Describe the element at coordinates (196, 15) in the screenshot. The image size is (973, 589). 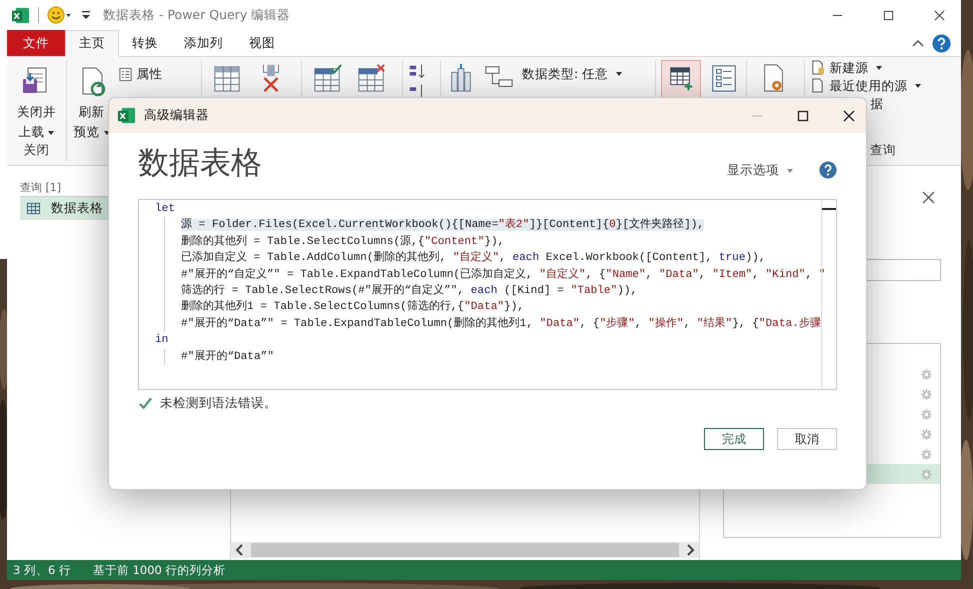
I see `window-title: 数据表格 - Power Query 编辑器` at that location.